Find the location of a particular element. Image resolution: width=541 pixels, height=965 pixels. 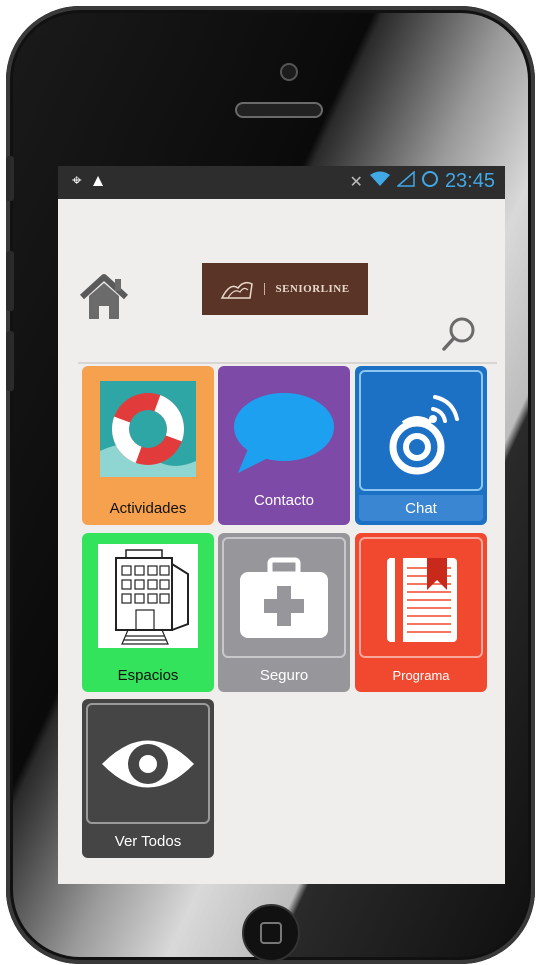

tile-programa: Programa is located at coordinates (421, 612).